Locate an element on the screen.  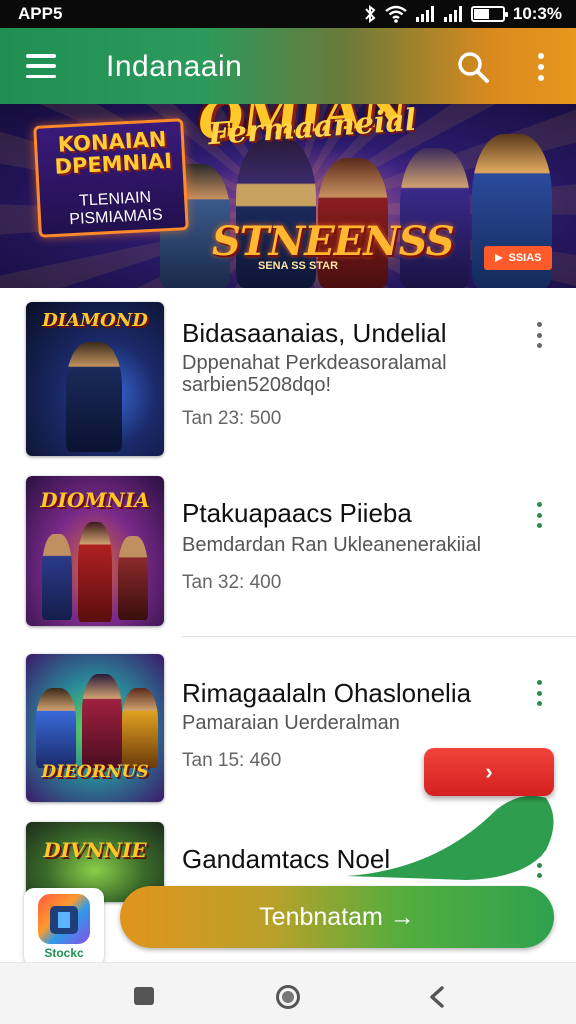
item-description: Bemdardan Ran Ukleanenerakiial is located at coordinates (332, 545).